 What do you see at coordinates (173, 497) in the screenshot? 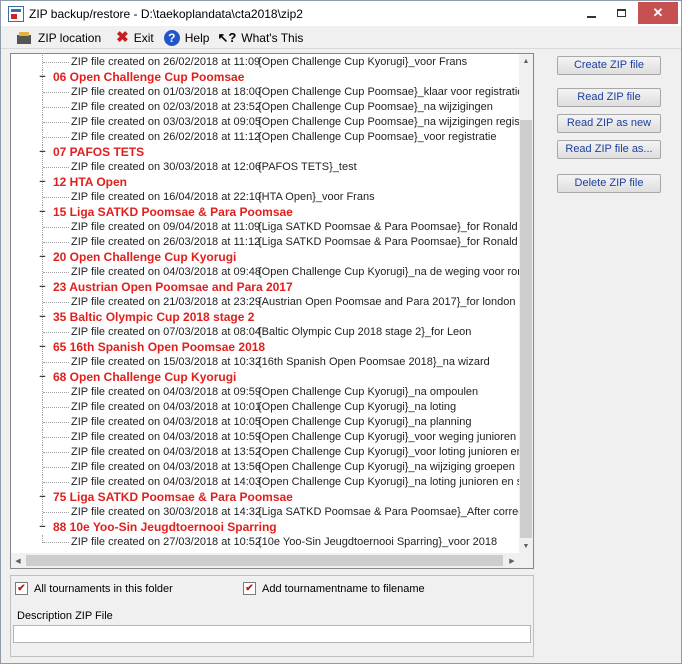
I see `tree-group-label: 75 Liga SATKD Poomsae & Para Poomsae` at bounding box center [173, 497].